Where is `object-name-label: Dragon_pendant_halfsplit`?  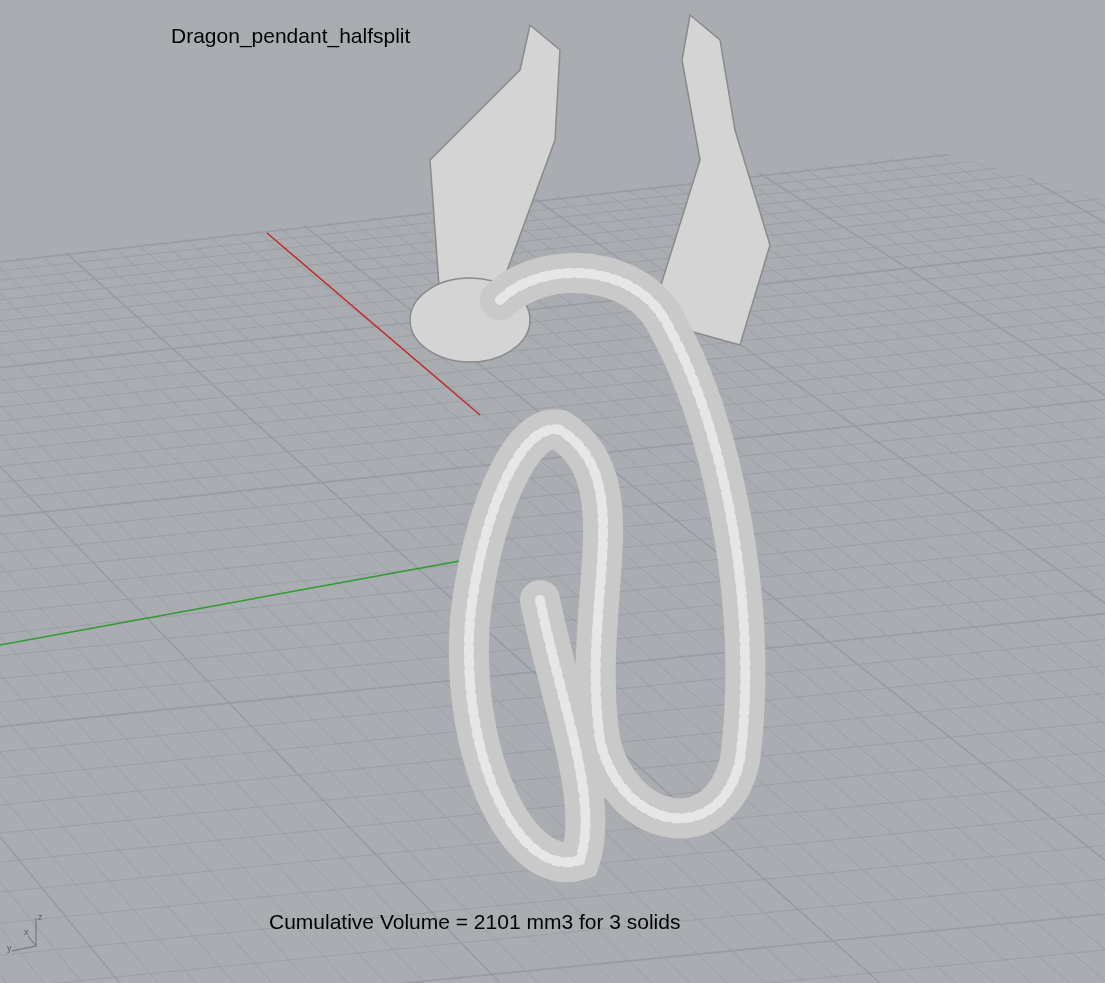 object-name-label: Dragon_pendant_halfsplit is located at coordinates (291, 36).